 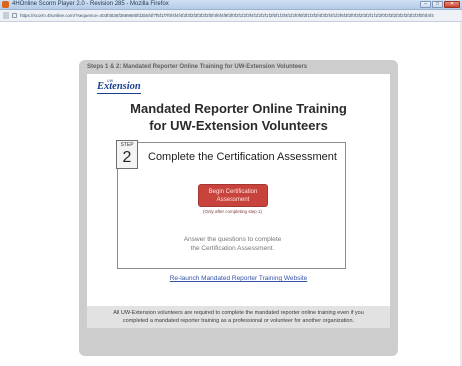 I want to click on page-title-line2: for UW-Extension Volunteers, so click(x=238, y=125).